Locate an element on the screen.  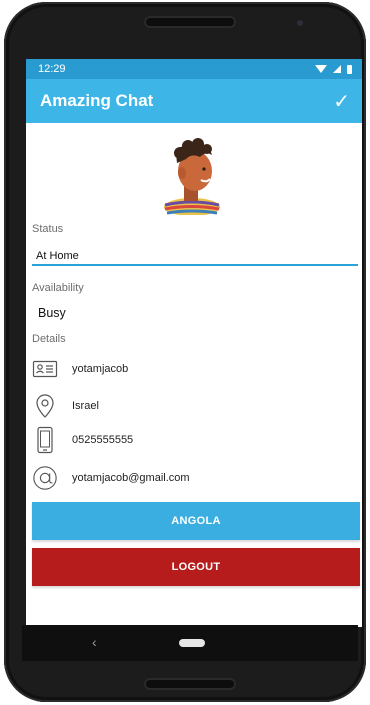
avatar-illustration-icon is located at coordinates (192, 177).